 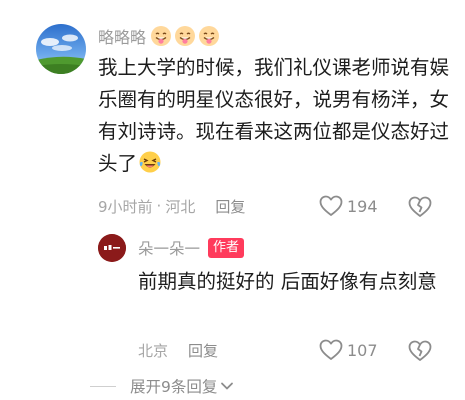 I want to click on reply-username: 朵一朵一, so click(x=169, y=248).